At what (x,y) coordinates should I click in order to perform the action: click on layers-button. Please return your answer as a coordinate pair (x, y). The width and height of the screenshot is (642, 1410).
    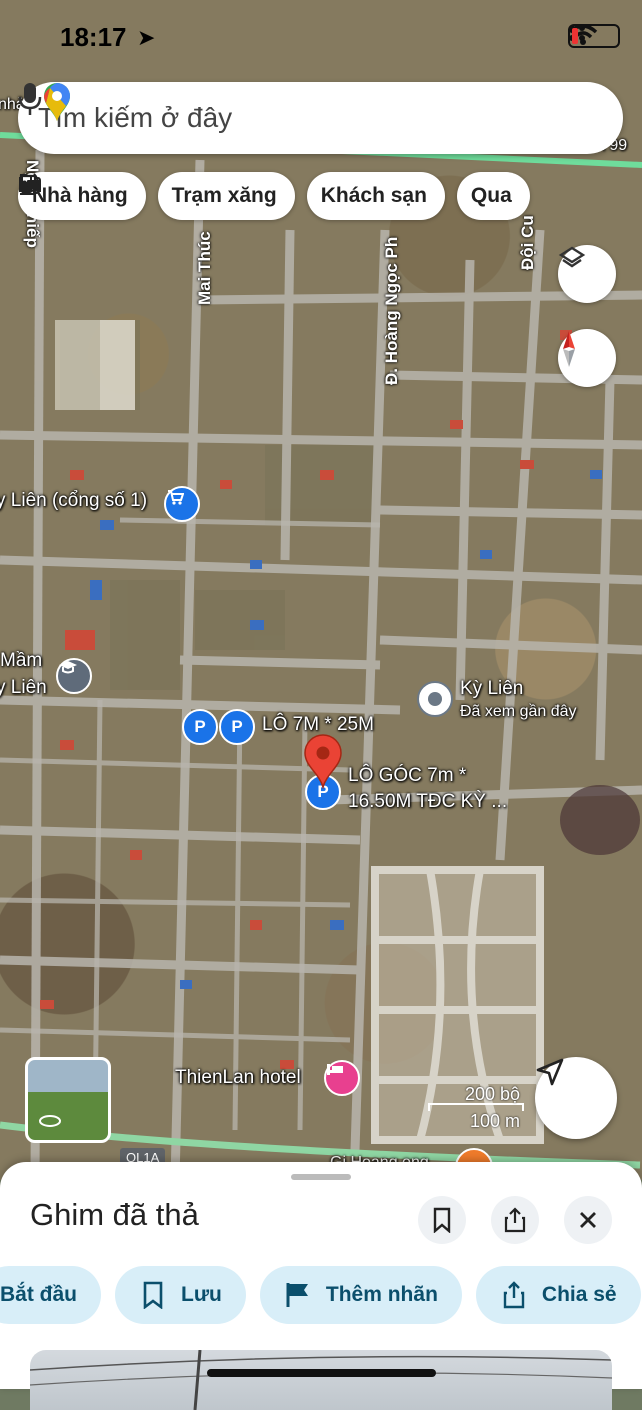
    Looking at the image, I should click on (587, 274).